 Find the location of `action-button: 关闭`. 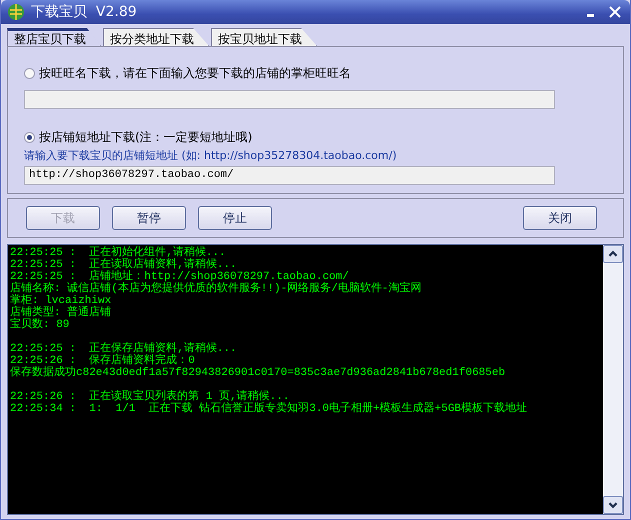

action-button: 关闭 is located at coordinates (560, 218).